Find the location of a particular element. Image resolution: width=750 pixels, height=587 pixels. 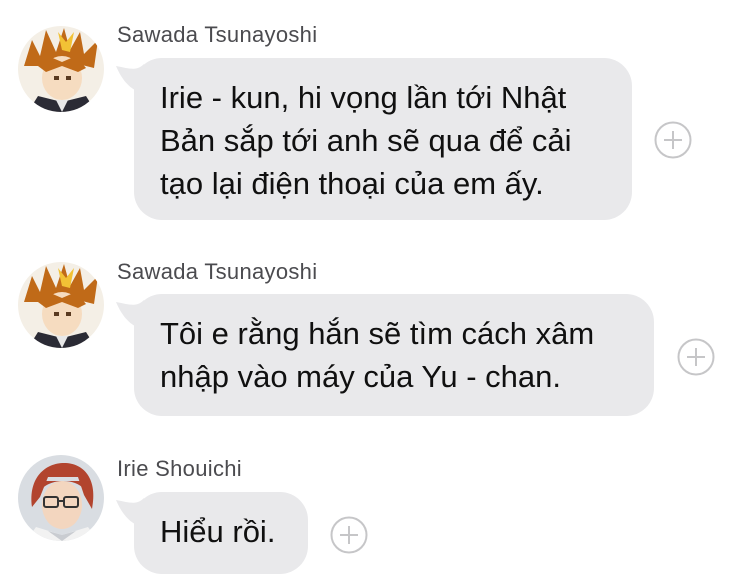

plus-circle-icon is located at coordinates (349, 535).